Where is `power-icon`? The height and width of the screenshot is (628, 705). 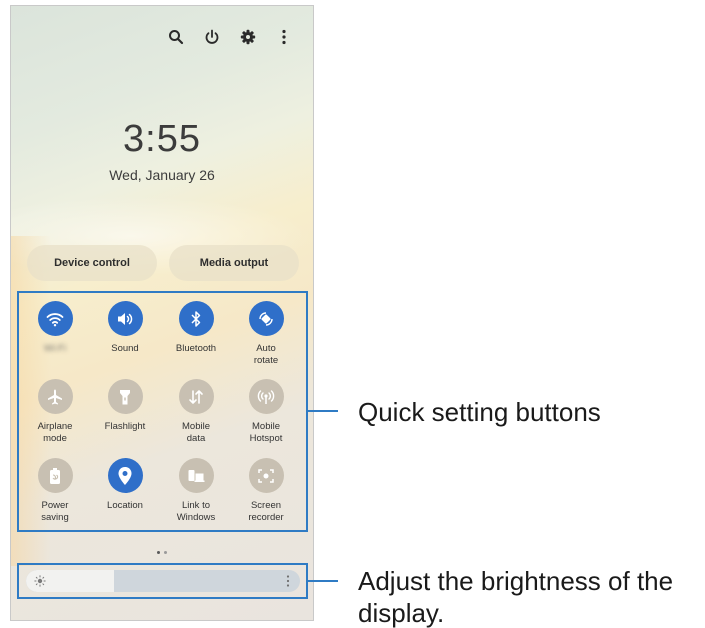
power-icon is located at coordinates (212, 37).